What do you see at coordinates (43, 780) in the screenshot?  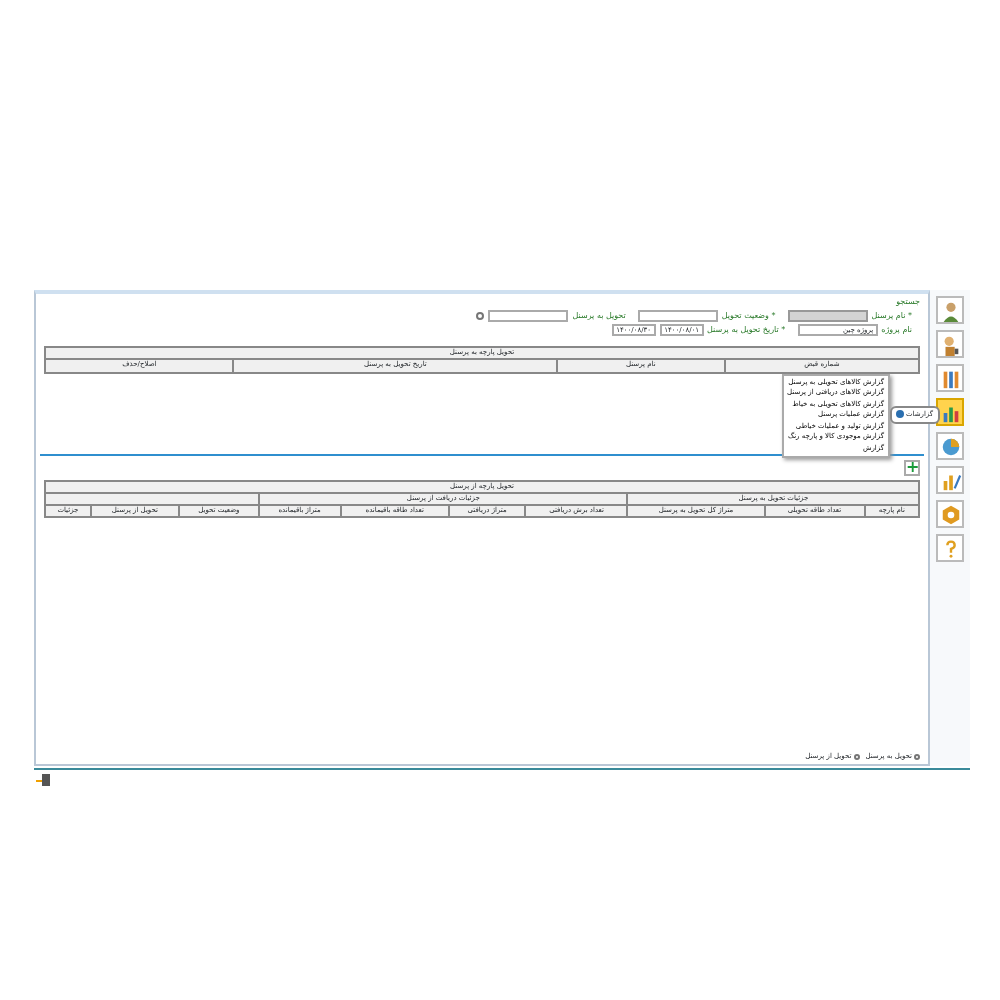 I see `status-icon` at bounding box center [43, 780].